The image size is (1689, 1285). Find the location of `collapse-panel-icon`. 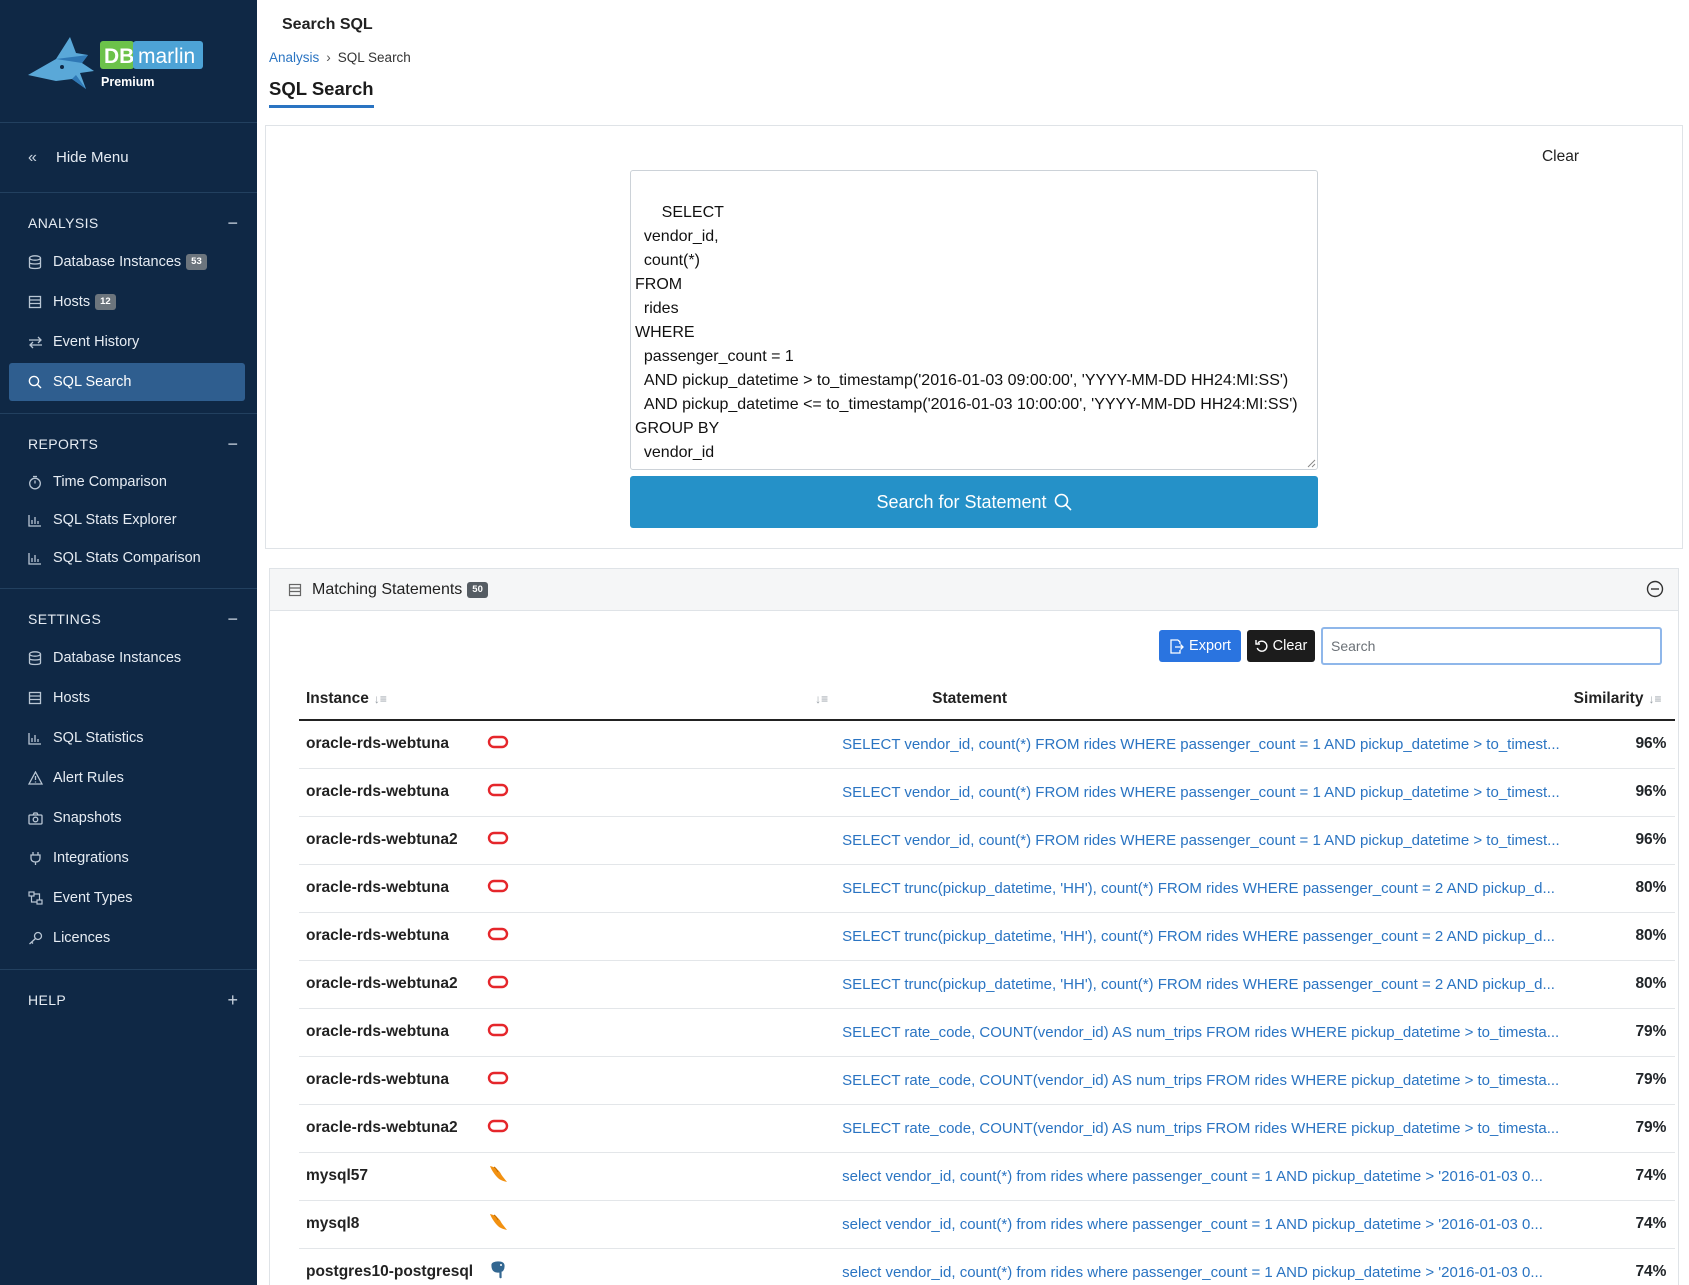

collapse-panel-icon is located at coordinates (1655, 589).